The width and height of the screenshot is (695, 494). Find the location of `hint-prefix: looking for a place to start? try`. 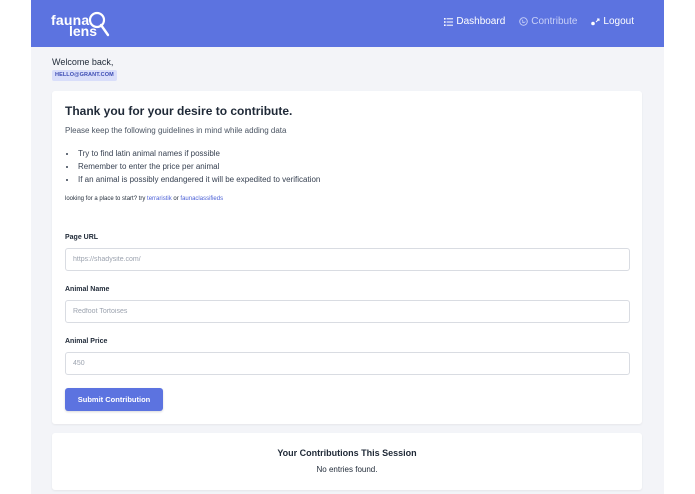

hint-prefix: looking for a place to start? try is located at coordinates (105, 199).